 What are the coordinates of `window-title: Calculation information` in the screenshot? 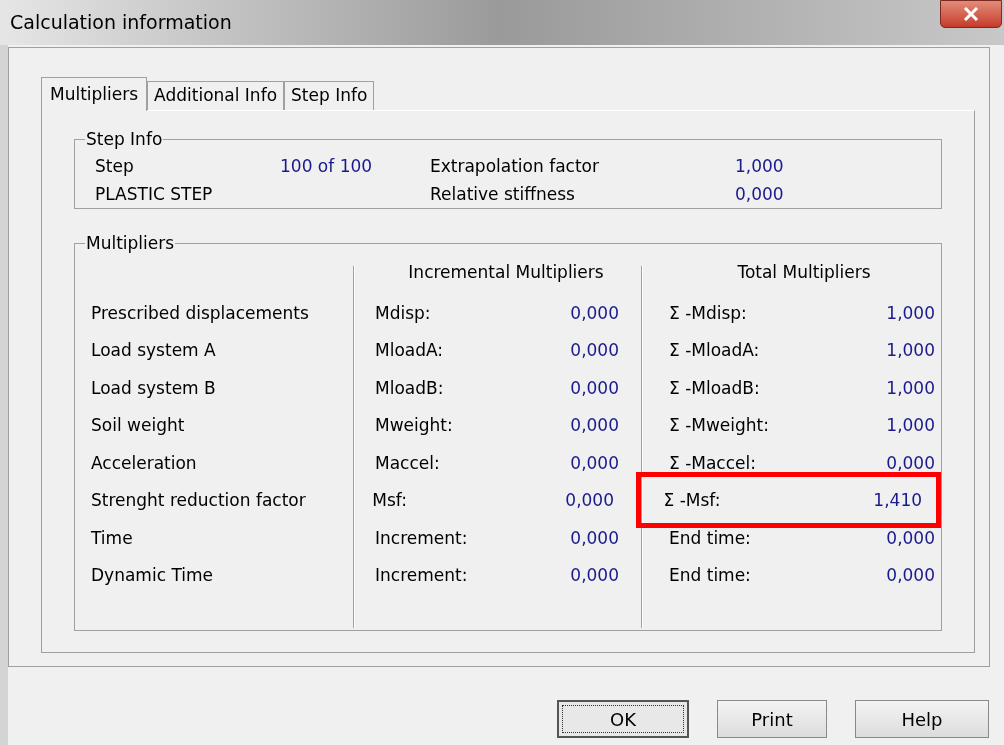 It's located at (121, 23).